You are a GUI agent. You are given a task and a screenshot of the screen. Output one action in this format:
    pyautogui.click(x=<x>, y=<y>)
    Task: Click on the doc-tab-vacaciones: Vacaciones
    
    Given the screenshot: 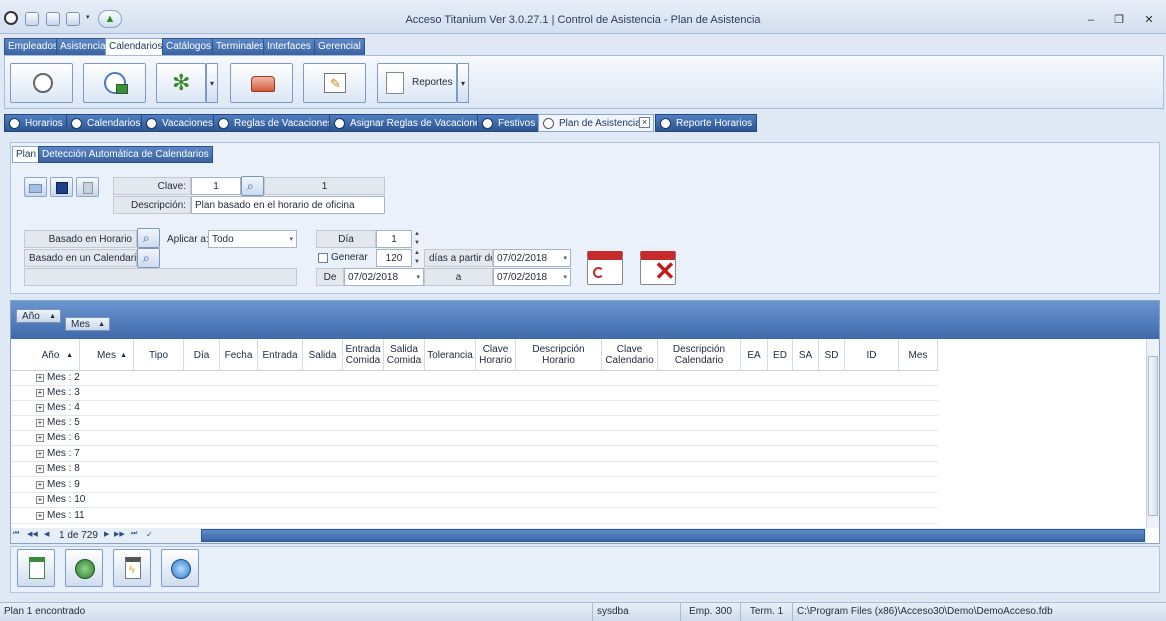 What is the action you would take?
    pyautogui.click(x=179, y=123)
    